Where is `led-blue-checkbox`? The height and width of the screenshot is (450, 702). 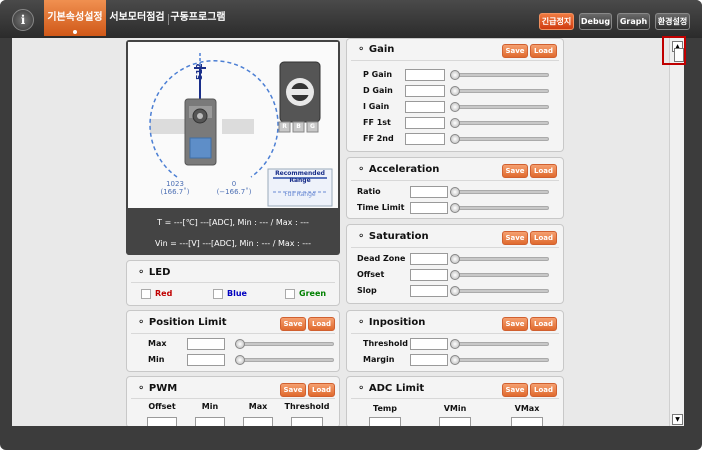
led-blue-checkbox is located at coordinates (218, 294).